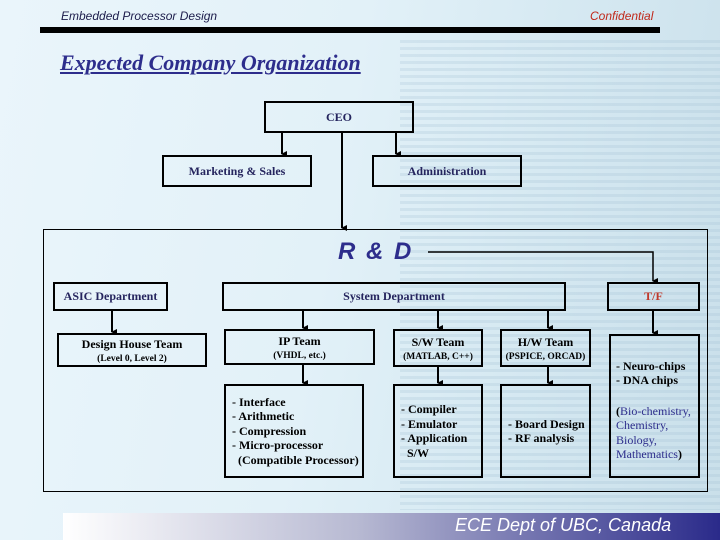 The height and width of the screenshot is (540, 720). I want to click on list-item: S/W, so click(415, 452).